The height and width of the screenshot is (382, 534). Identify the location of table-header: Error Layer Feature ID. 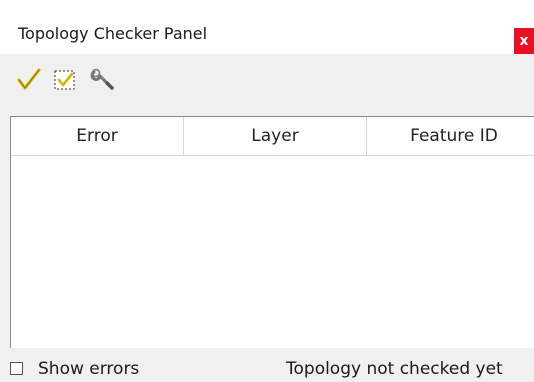
(272, 136).